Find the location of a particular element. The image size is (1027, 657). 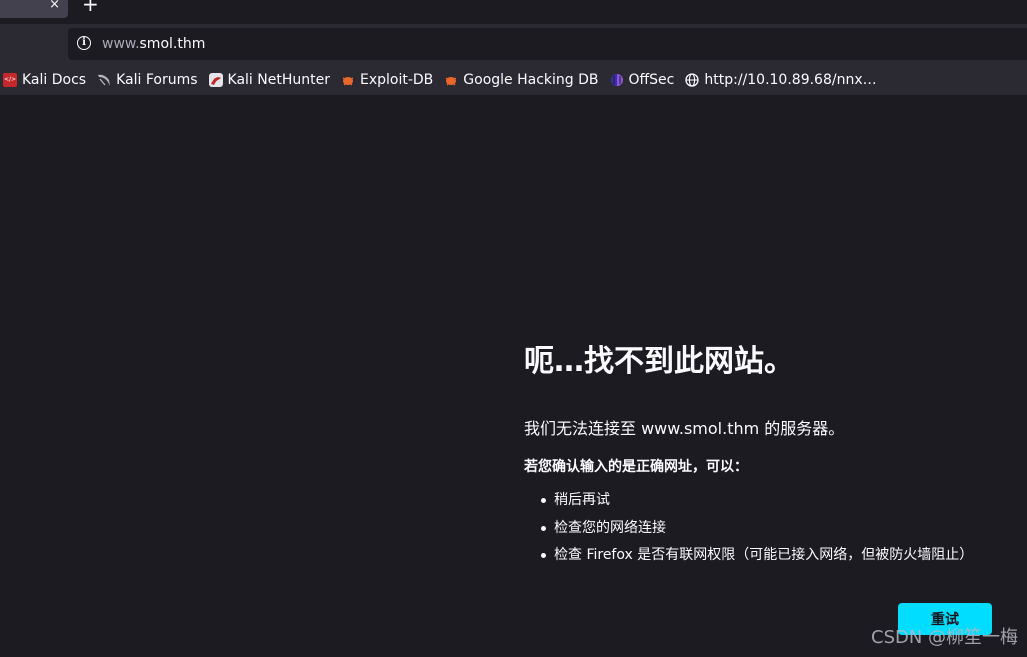

info-icon: i is located at coordinates (84, 43).